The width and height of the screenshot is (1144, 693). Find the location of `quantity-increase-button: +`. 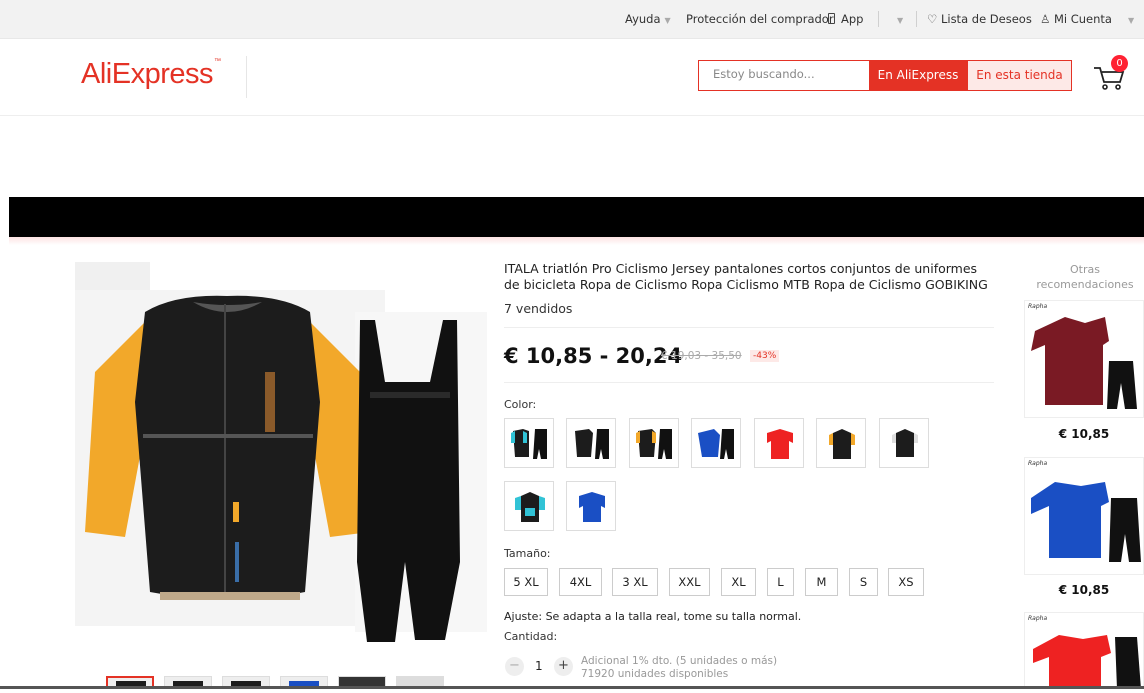

quantity-increase-button: + is located at coordinates (563, 666).